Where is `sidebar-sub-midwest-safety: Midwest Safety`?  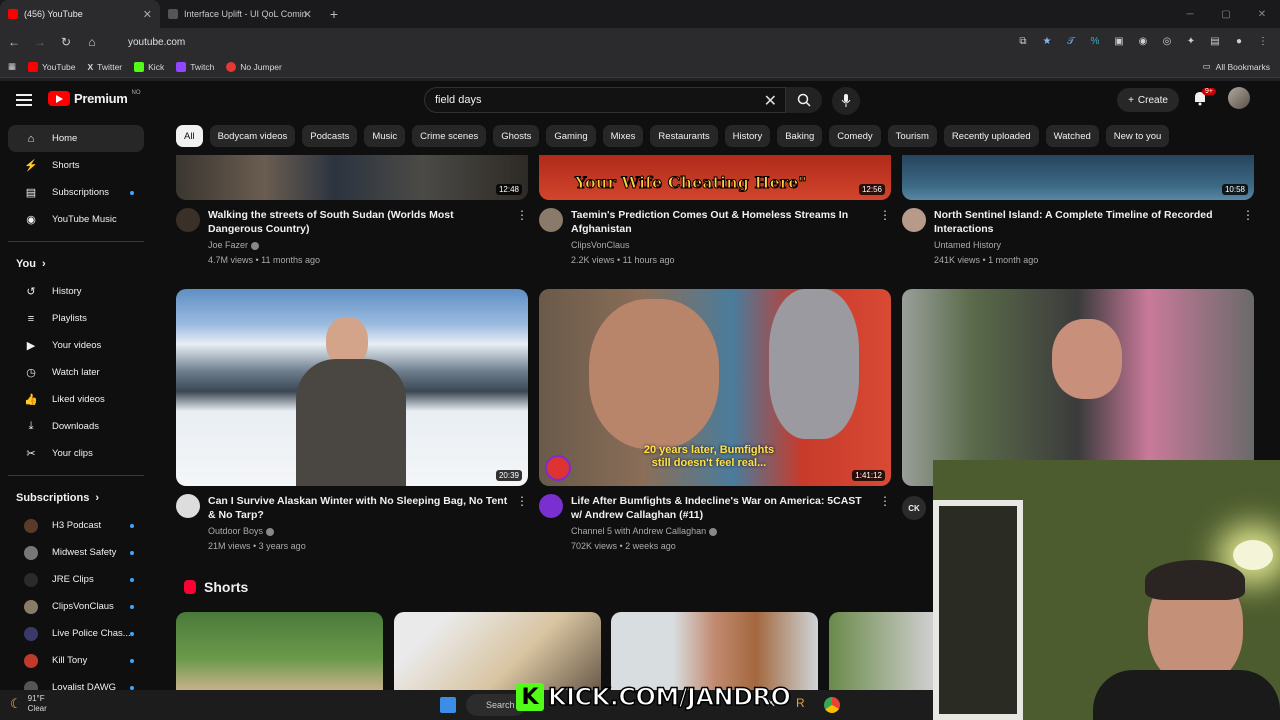 sidebar-sub-midwest-safety: Midwest Safety is located at coordinates (76, 552).